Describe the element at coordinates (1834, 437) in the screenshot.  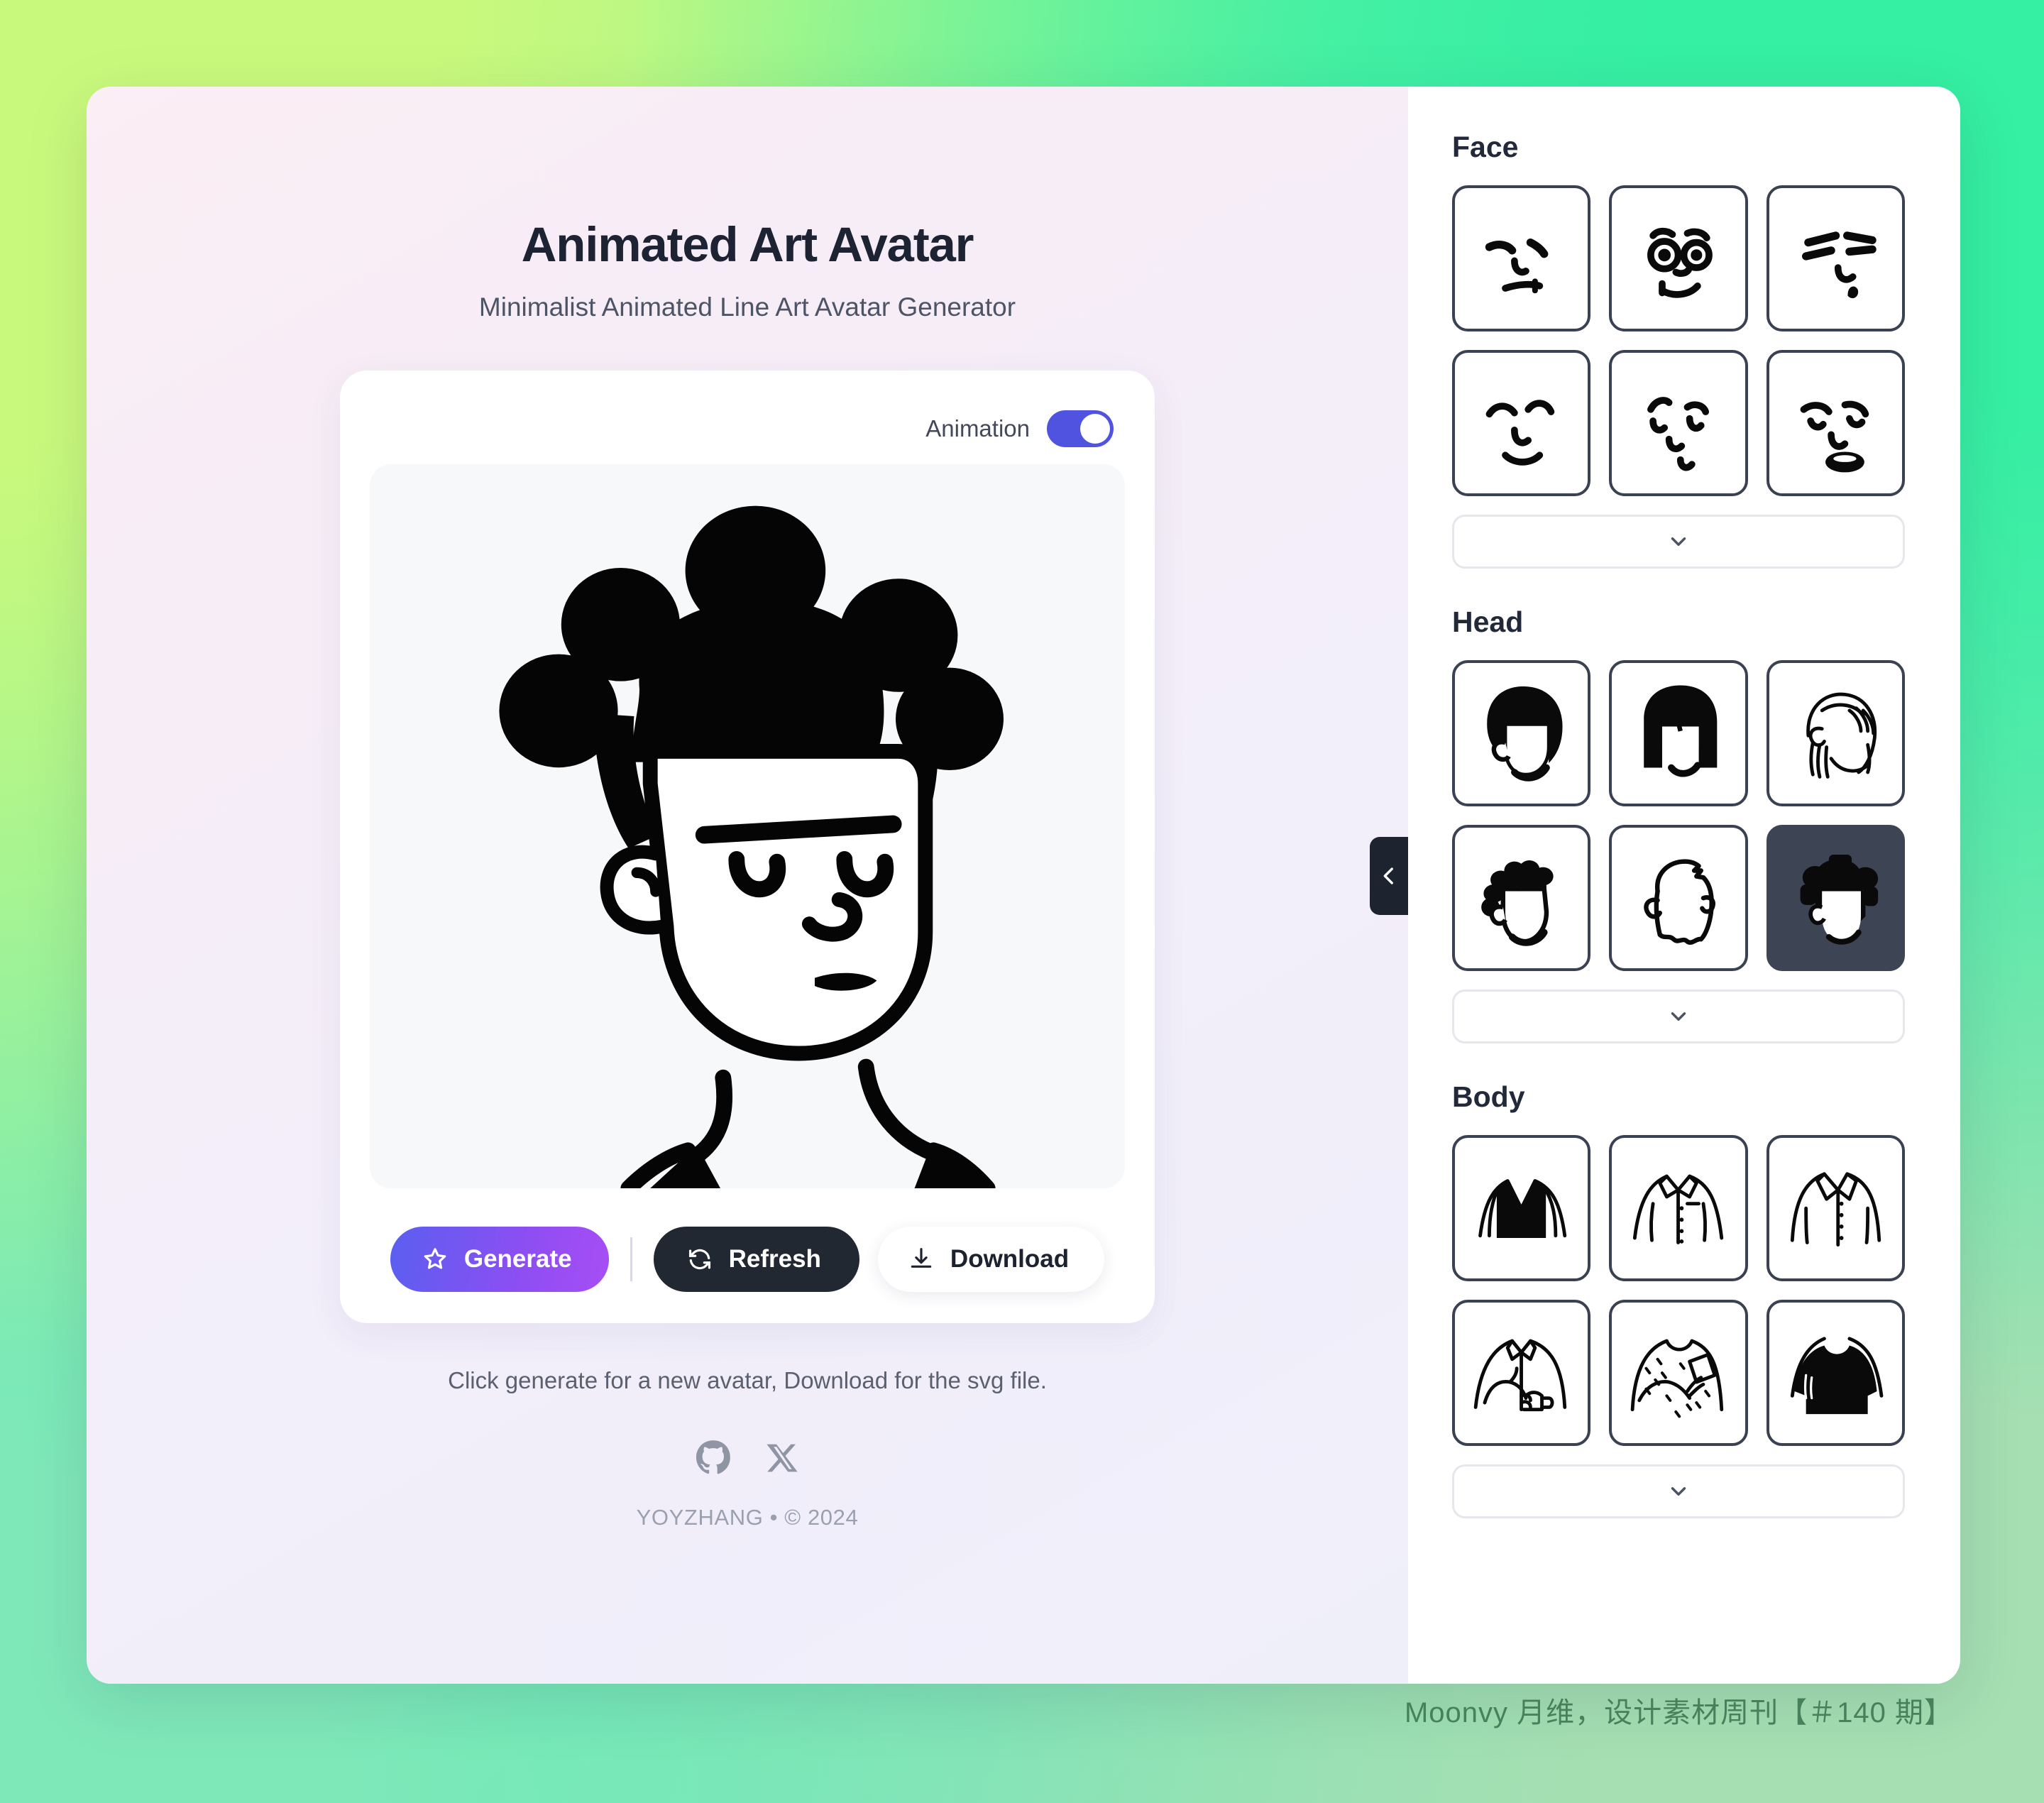
I see `sad-open-mouth-face-icon` at that location.